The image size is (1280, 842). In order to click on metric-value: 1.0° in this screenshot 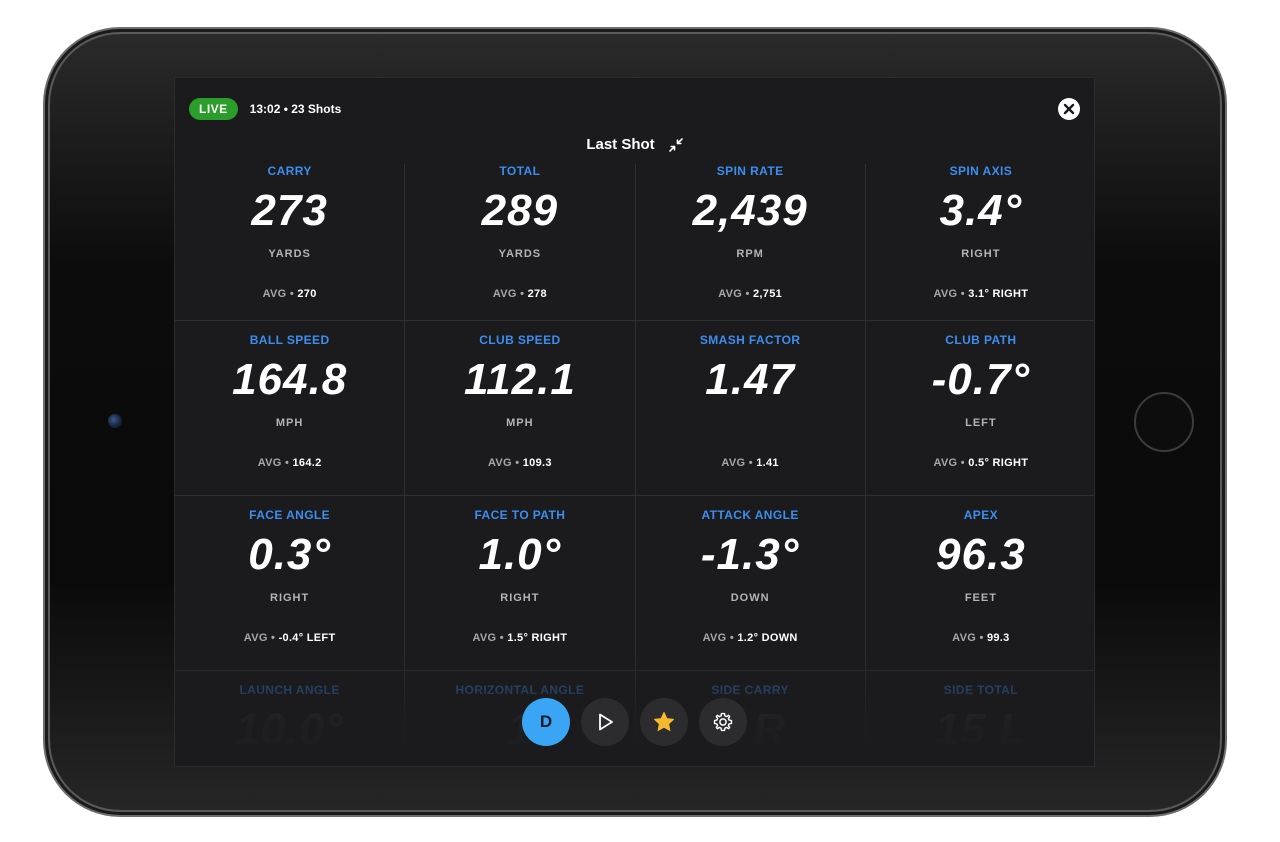, I will do `click(520, 554)`.